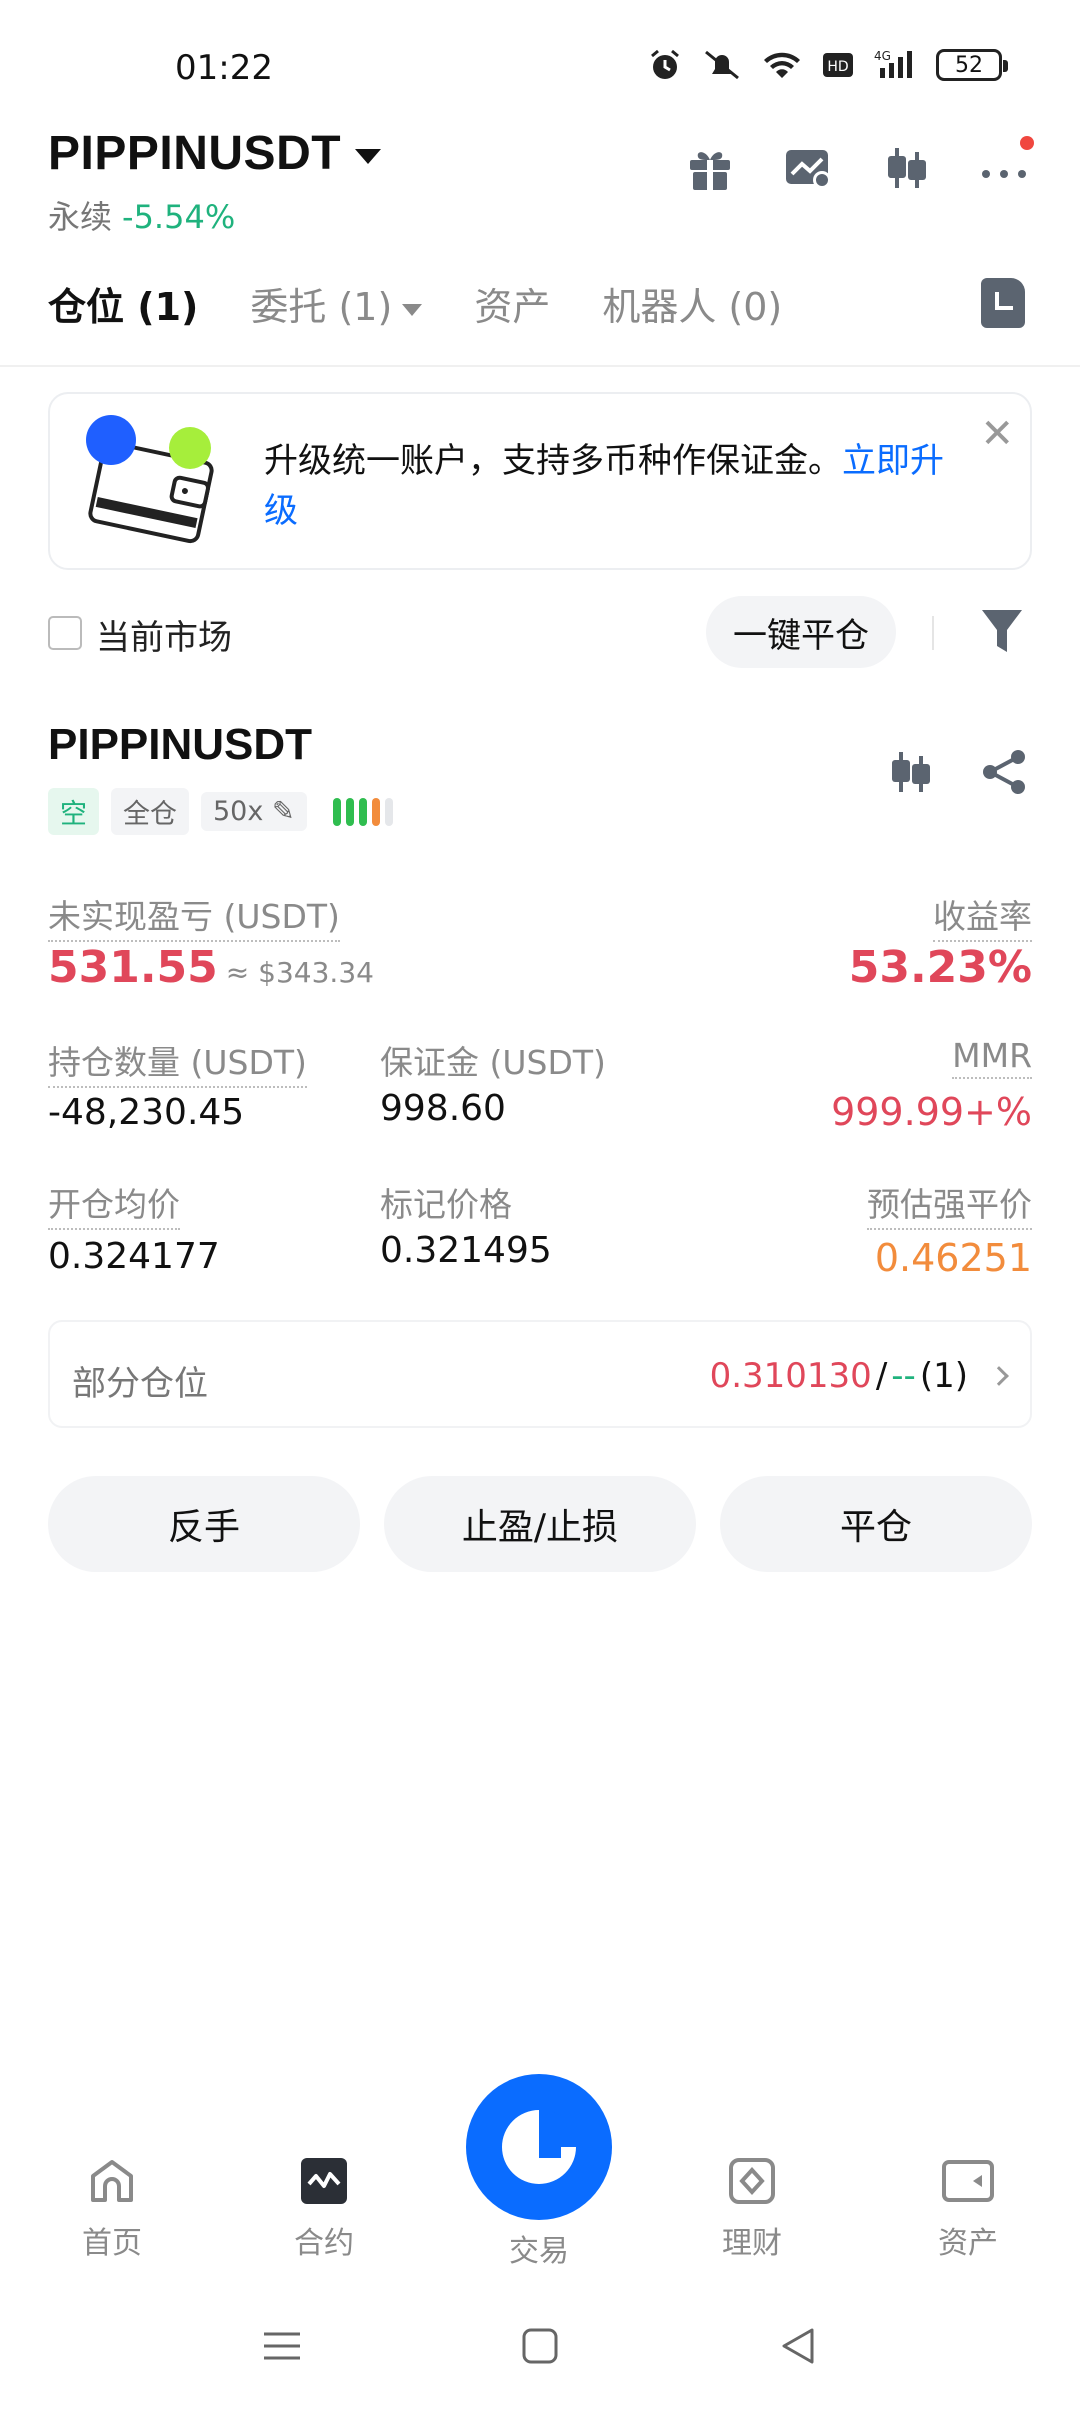 The width and height of the screenshot is (1080, 2412). I want to click on margin-mode-tag: 全仓, so click(150, 811).